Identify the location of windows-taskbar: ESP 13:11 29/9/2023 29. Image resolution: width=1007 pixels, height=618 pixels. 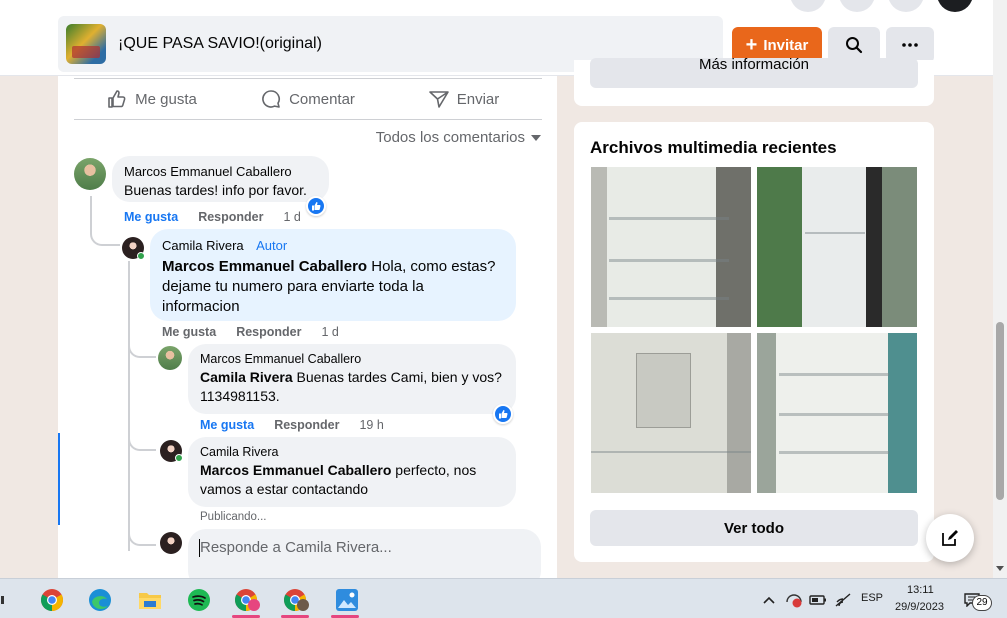
(503, 598).